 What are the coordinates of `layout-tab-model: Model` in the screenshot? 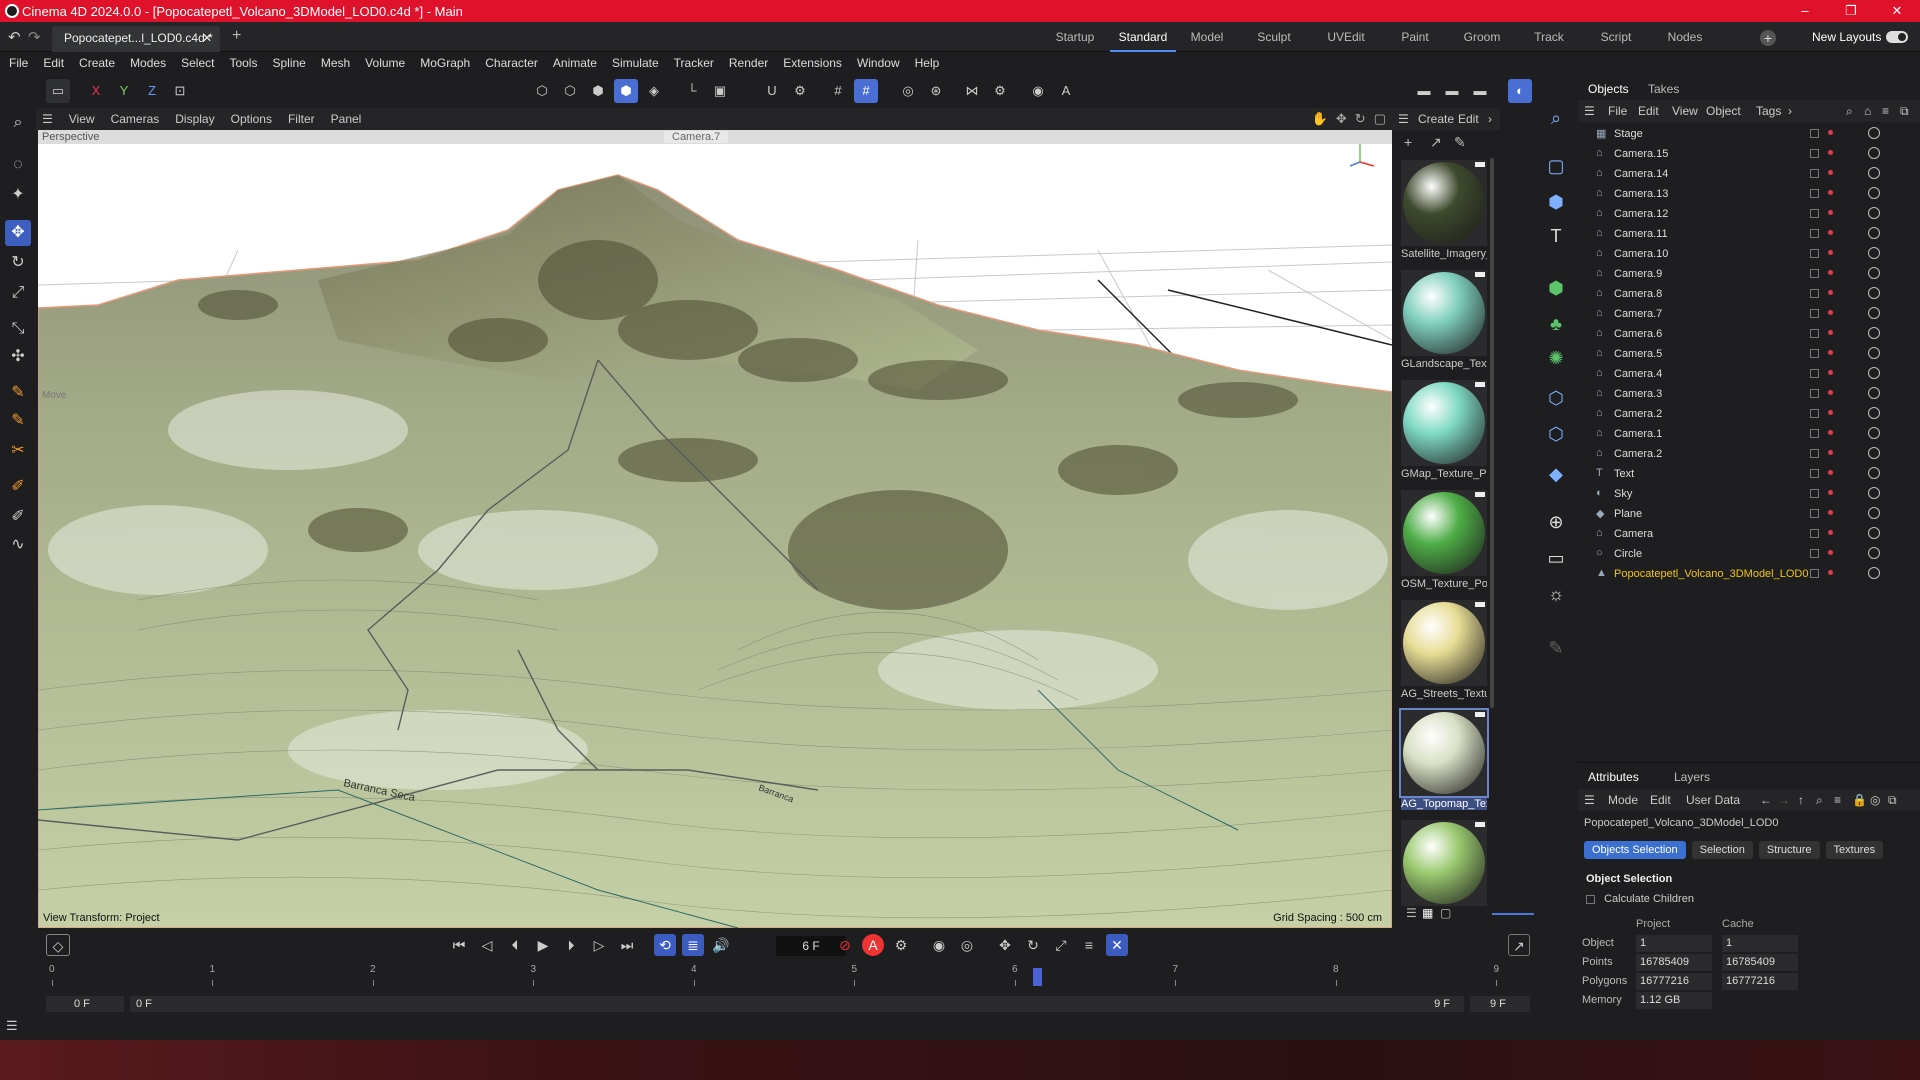 It's located at (1207, 37).